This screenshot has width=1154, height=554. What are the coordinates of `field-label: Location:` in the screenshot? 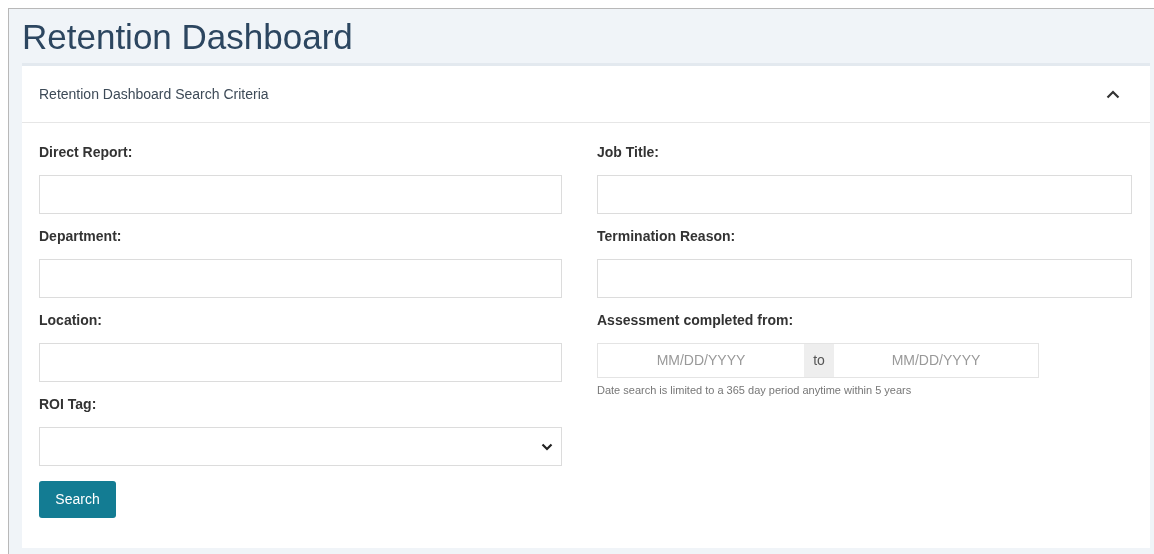 It's located at (71, 320).